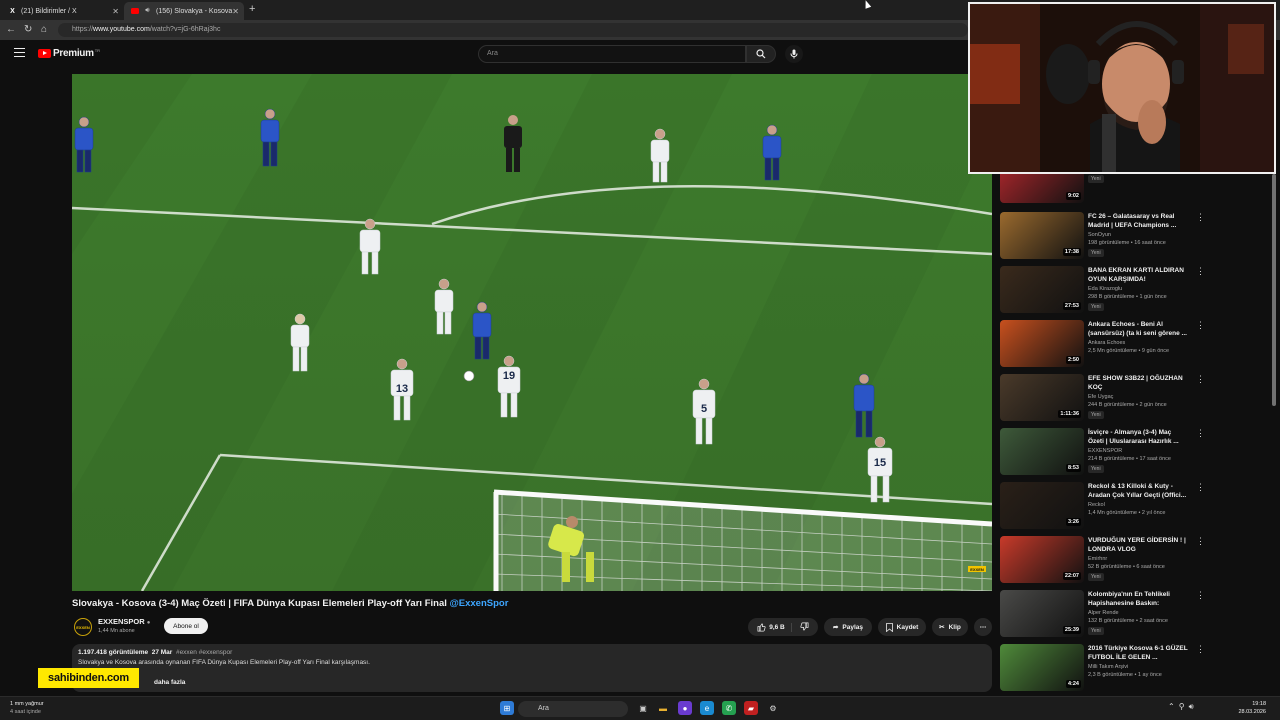 This screenshot has width=1280, height=720. What do you see at coordinates (1097, 559) in the screenshot?
I see `recommendation-channel: Emirhnr` at bounding box center [1097, 559].